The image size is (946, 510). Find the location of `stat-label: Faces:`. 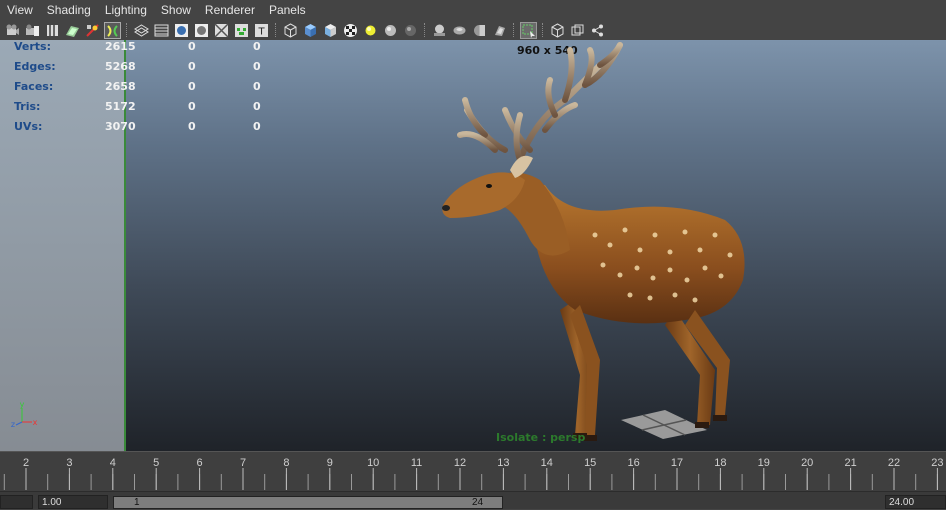

stat-label: Faces: is located at coordinates (34, 86).